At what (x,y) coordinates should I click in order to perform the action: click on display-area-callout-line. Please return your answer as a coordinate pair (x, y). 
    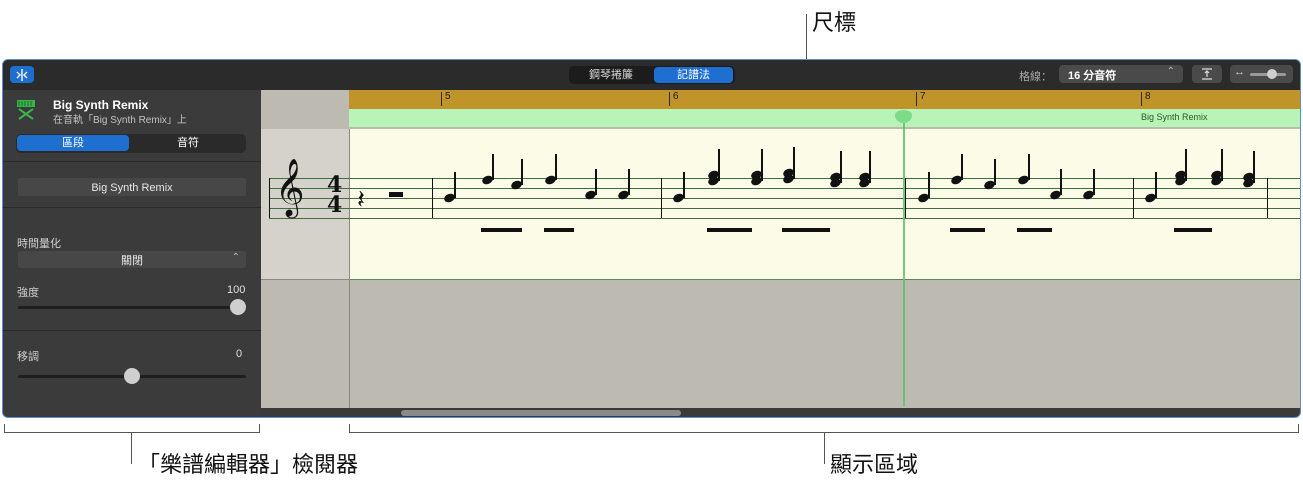
    Looking at the image, I should click on (824, 448).